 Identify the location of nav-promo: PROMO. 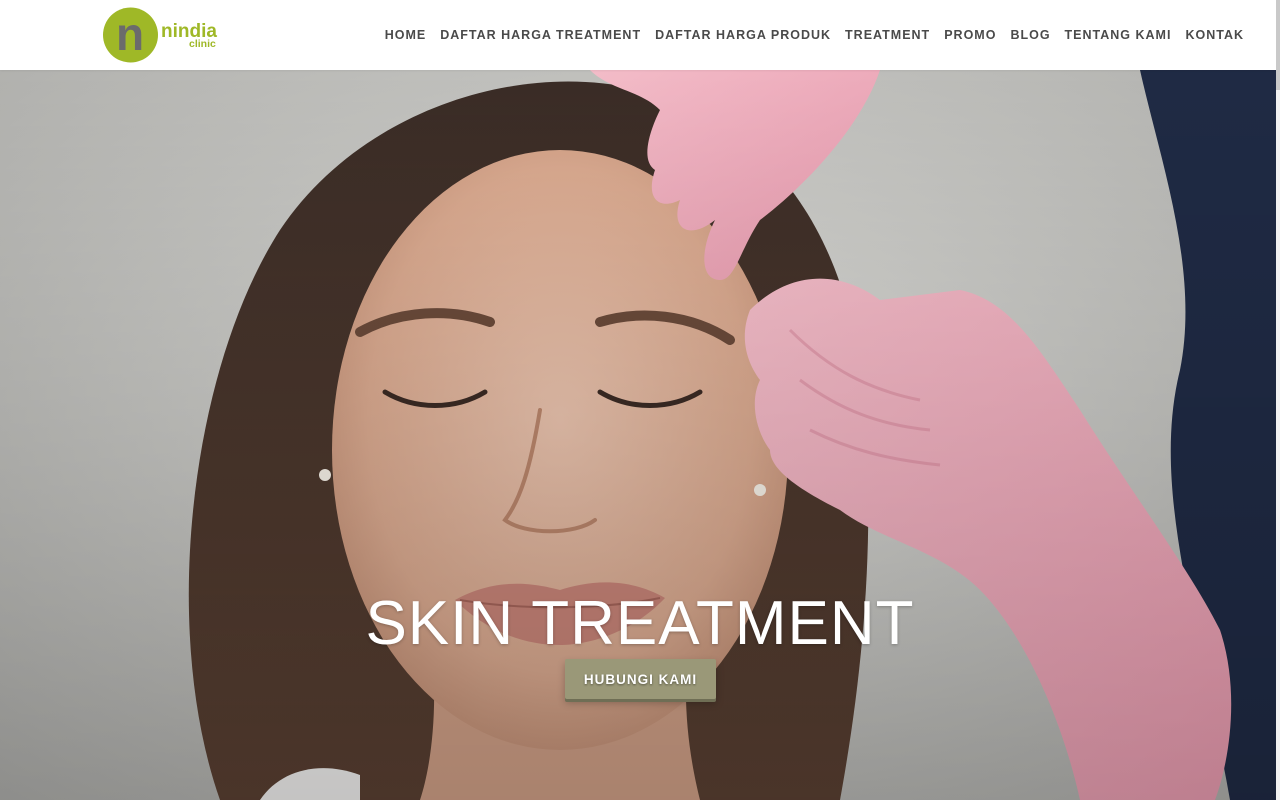
(970, 35).